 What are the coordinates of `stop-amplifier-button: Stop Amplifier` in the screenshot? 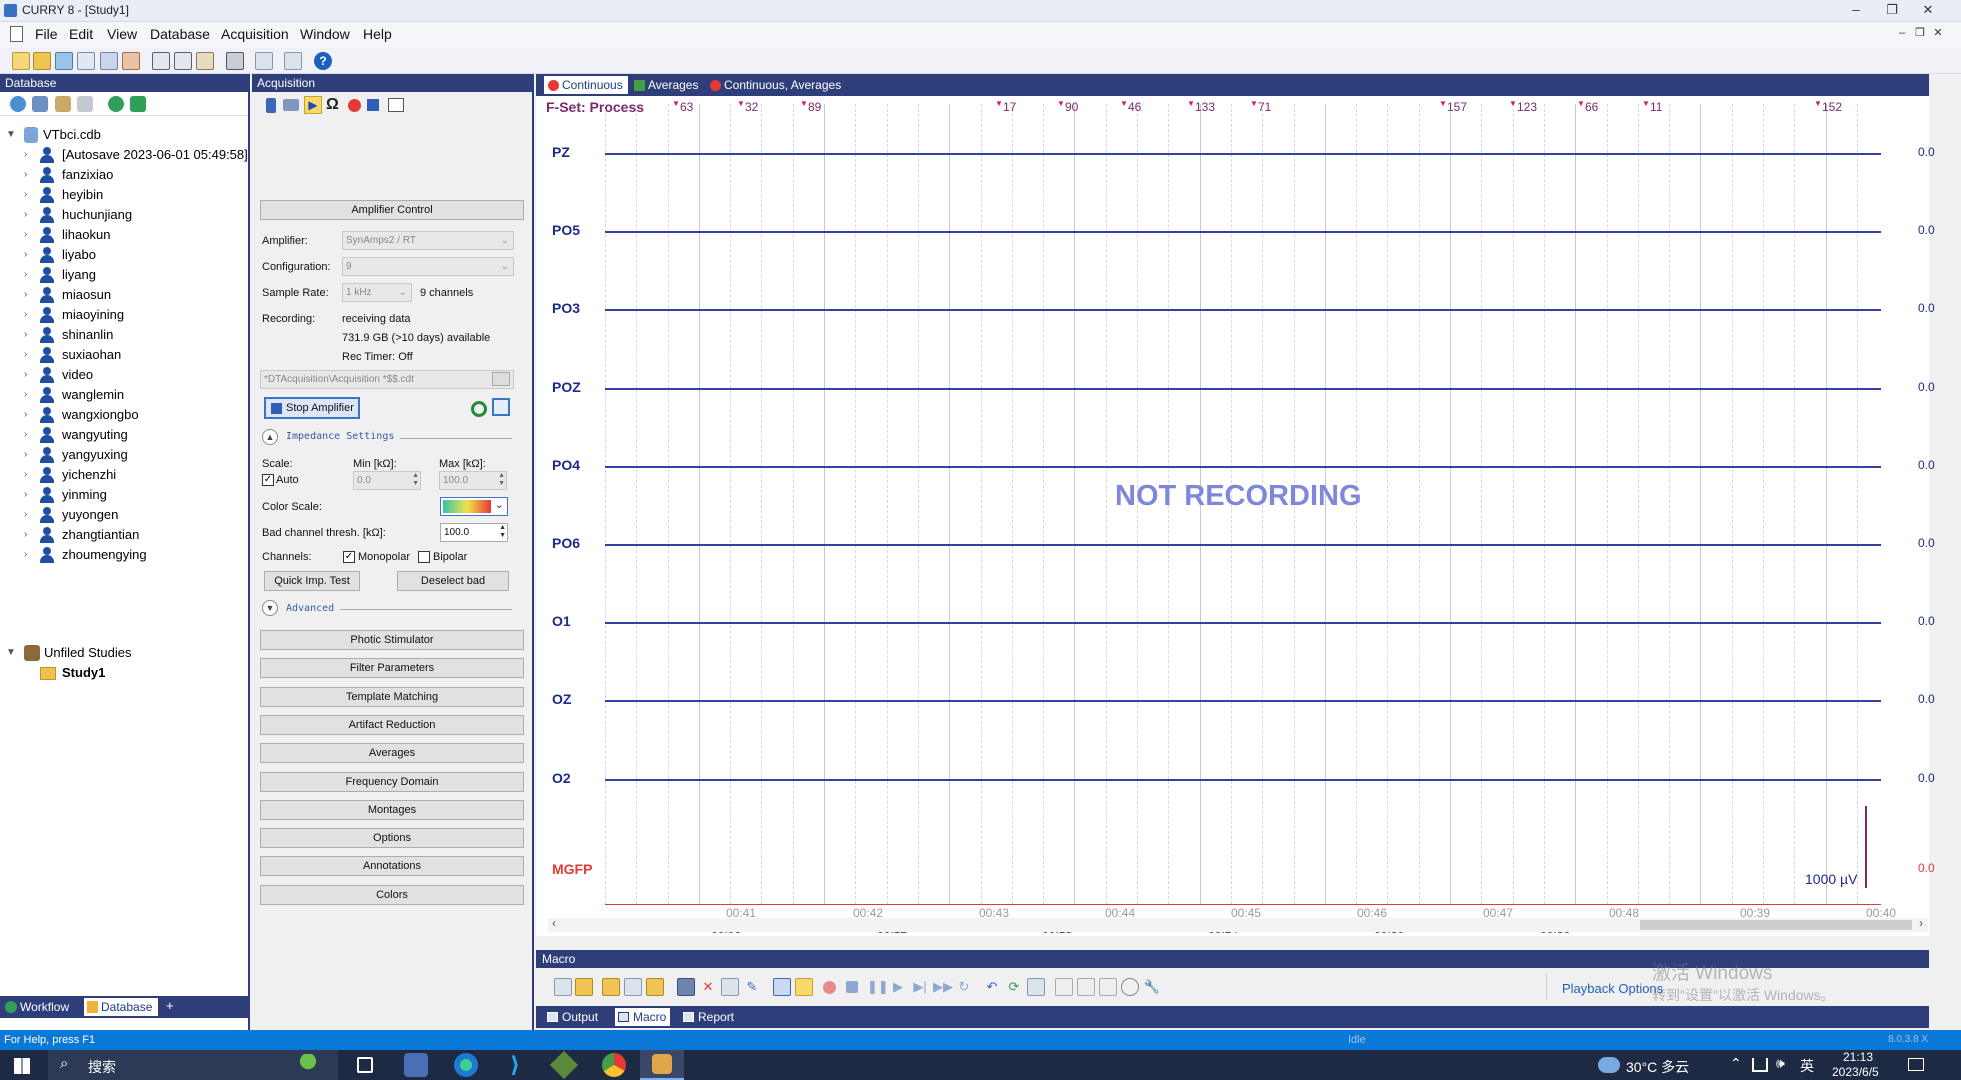 It's located at (312, 408).